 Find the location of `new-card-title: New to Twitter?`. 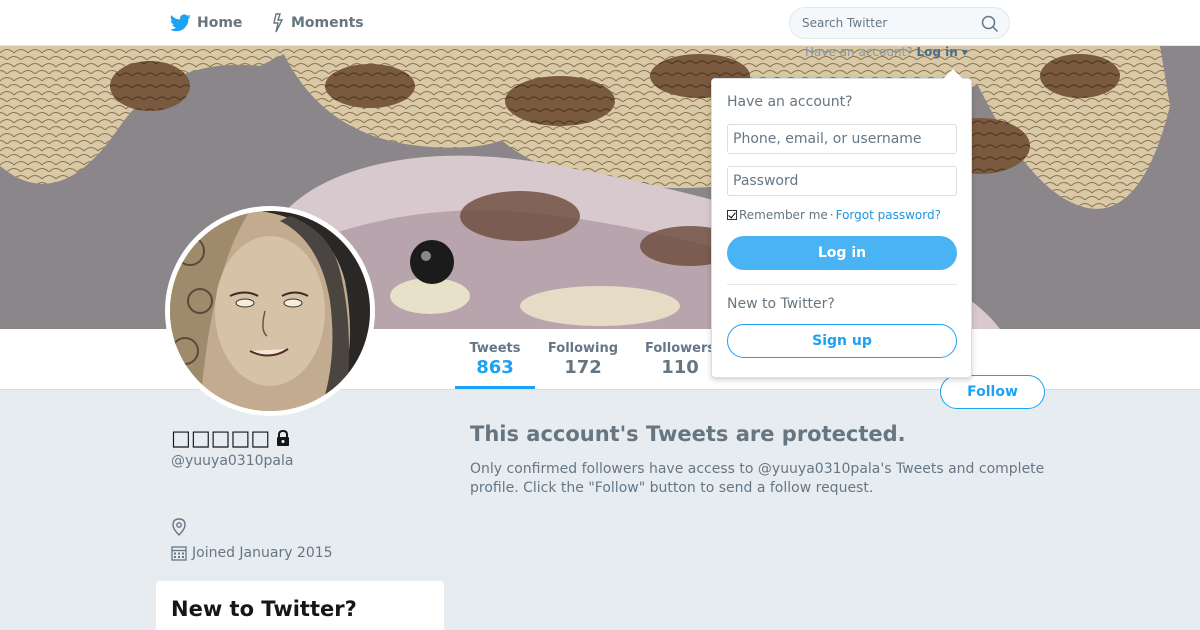

new-card-title: New to Twitter? is located at coordinates (264, 609).